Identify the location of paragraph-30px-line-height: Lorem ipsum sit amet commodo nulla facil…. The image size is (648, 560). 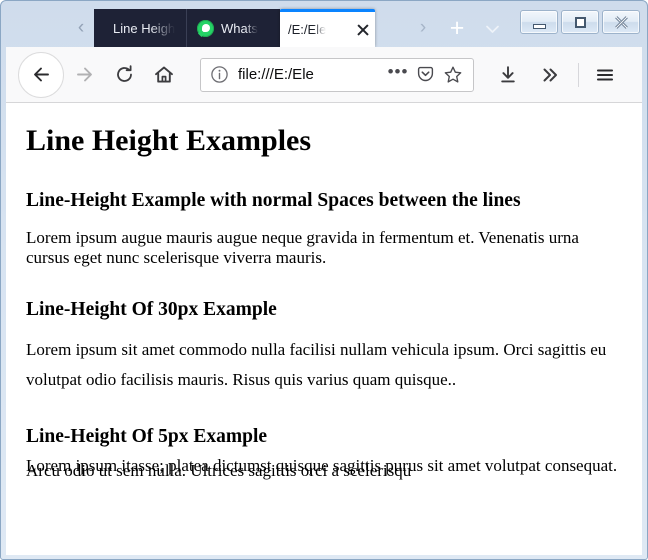
(316, 365).